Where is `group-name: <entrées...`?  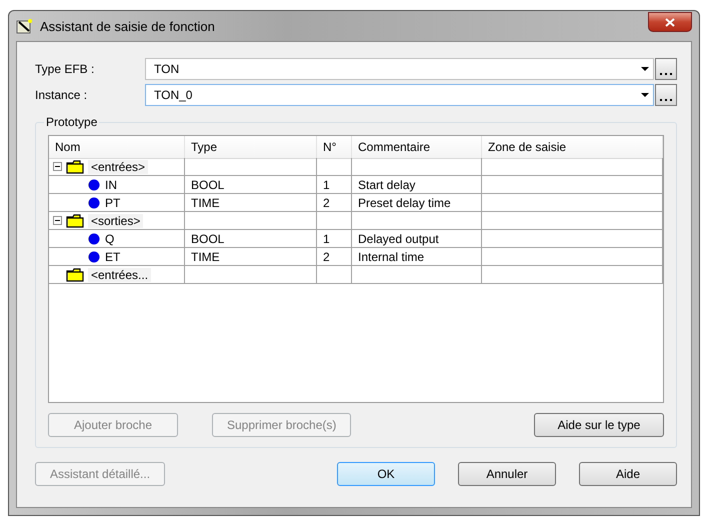
group-name: <entrées... is located at coordinates (120, 275).